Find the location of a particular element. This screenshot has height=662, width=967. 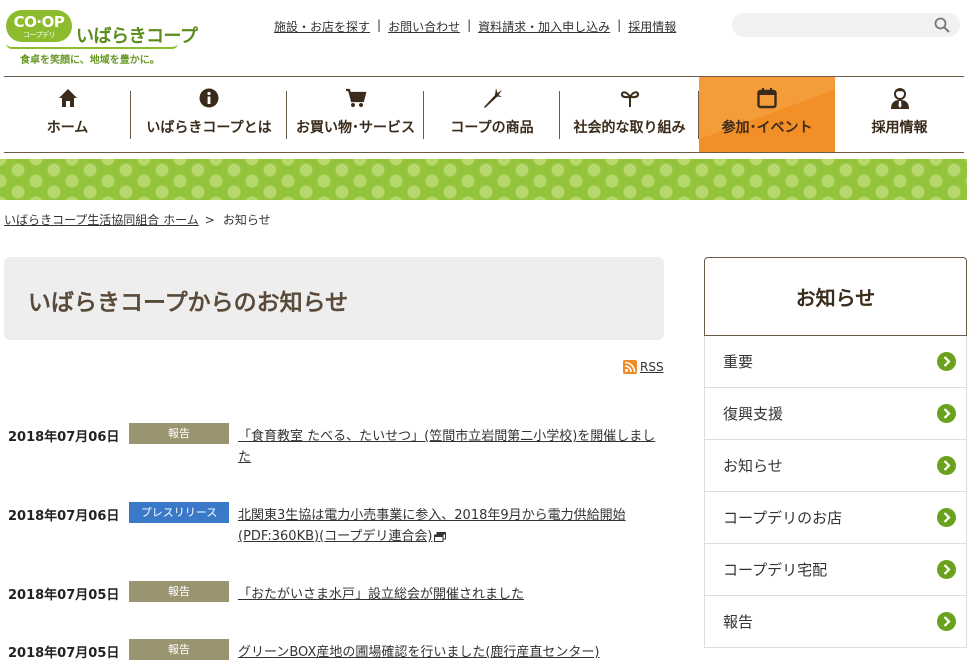

nav-label: ホーム is located at coordinates (67, 128).